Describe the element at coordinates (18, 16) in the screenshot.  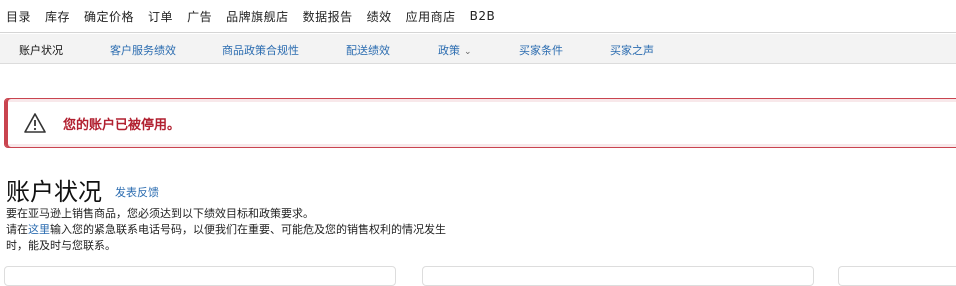
I see `nav-catalog: 目录` at that location.